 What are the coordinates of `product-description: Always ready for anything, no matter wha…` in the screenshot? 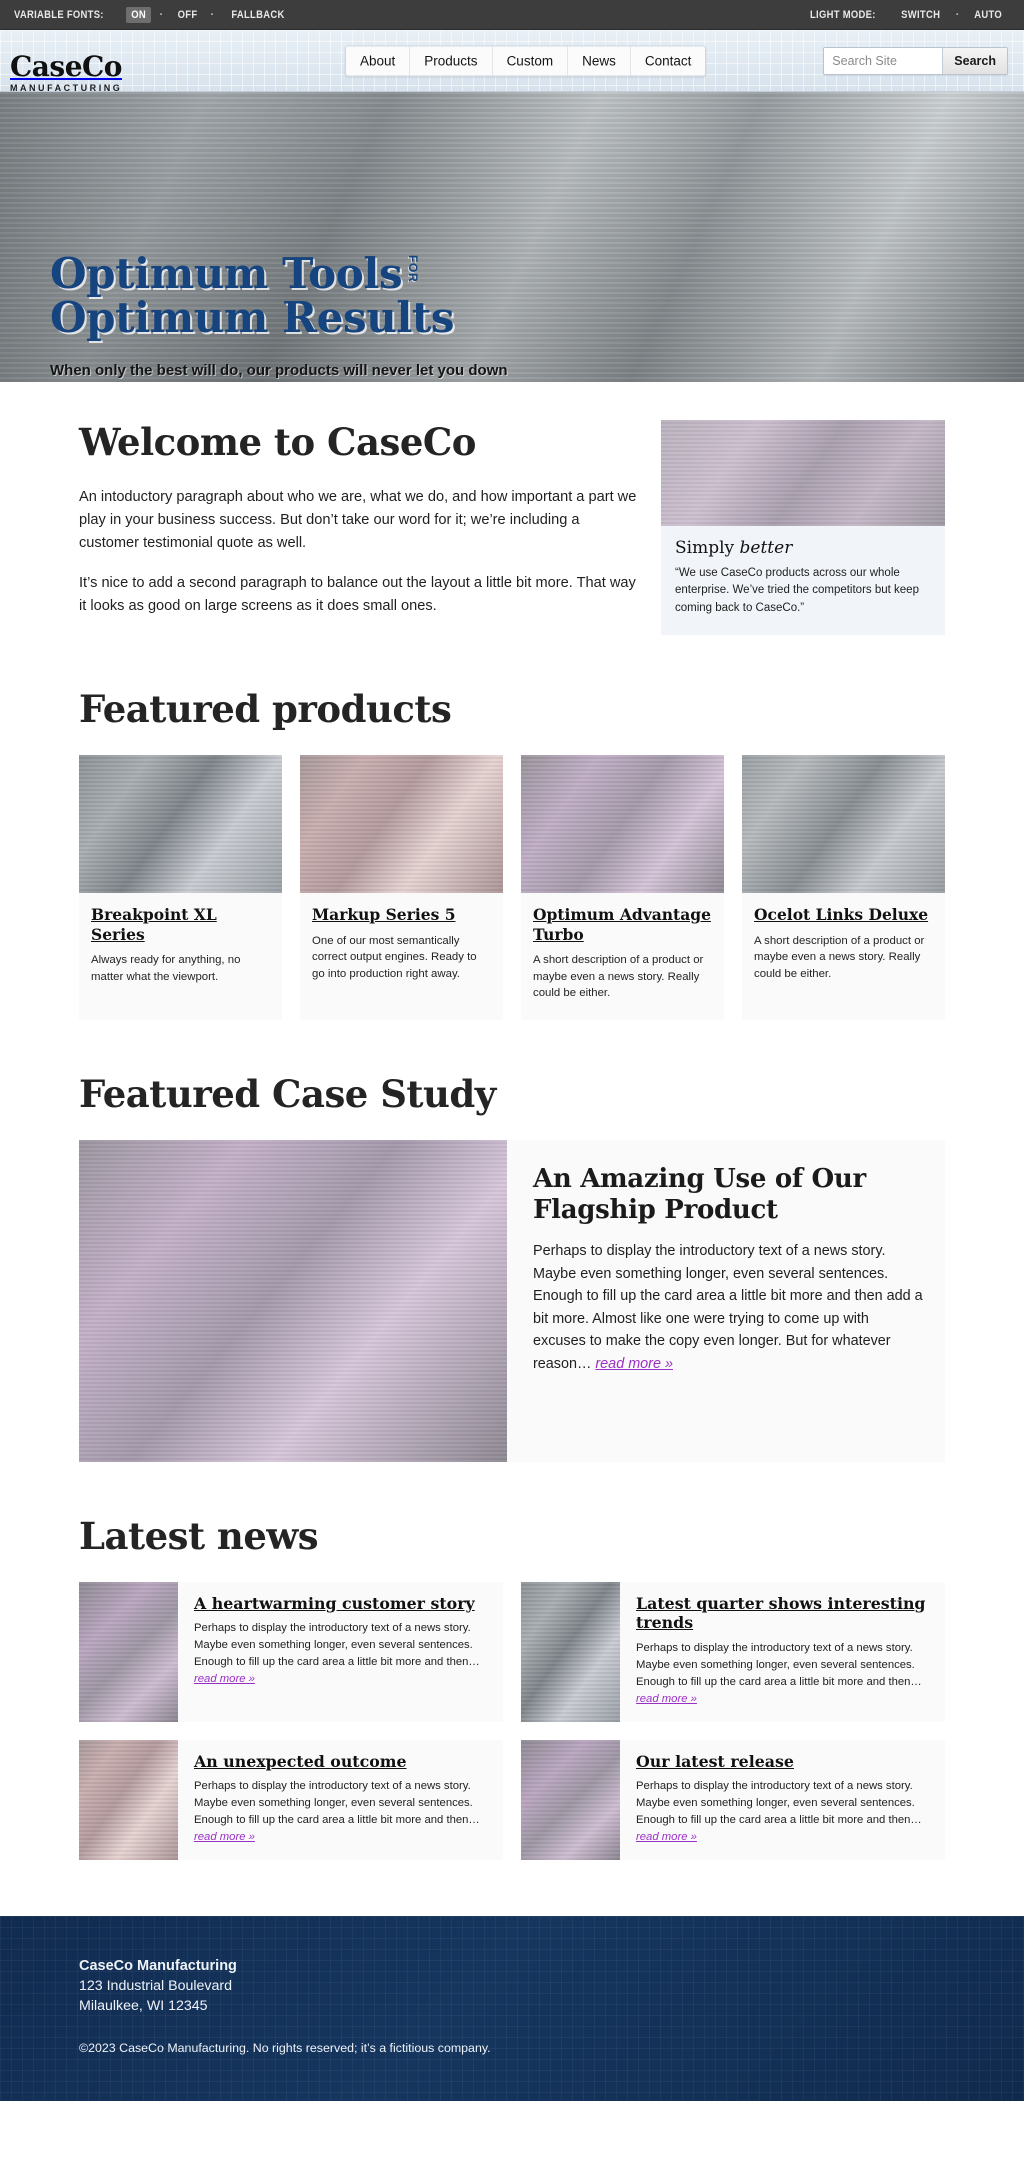 It's located at (166, 968).